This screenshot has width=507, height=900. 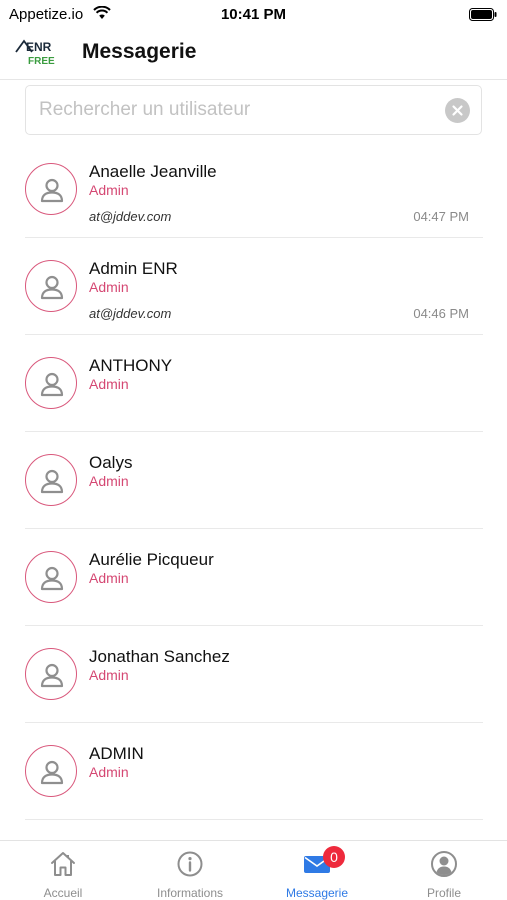 What do you see at coordinates (444, 864) in the screenshot?
I see `profile-icon` at bounding box center [444, 864].